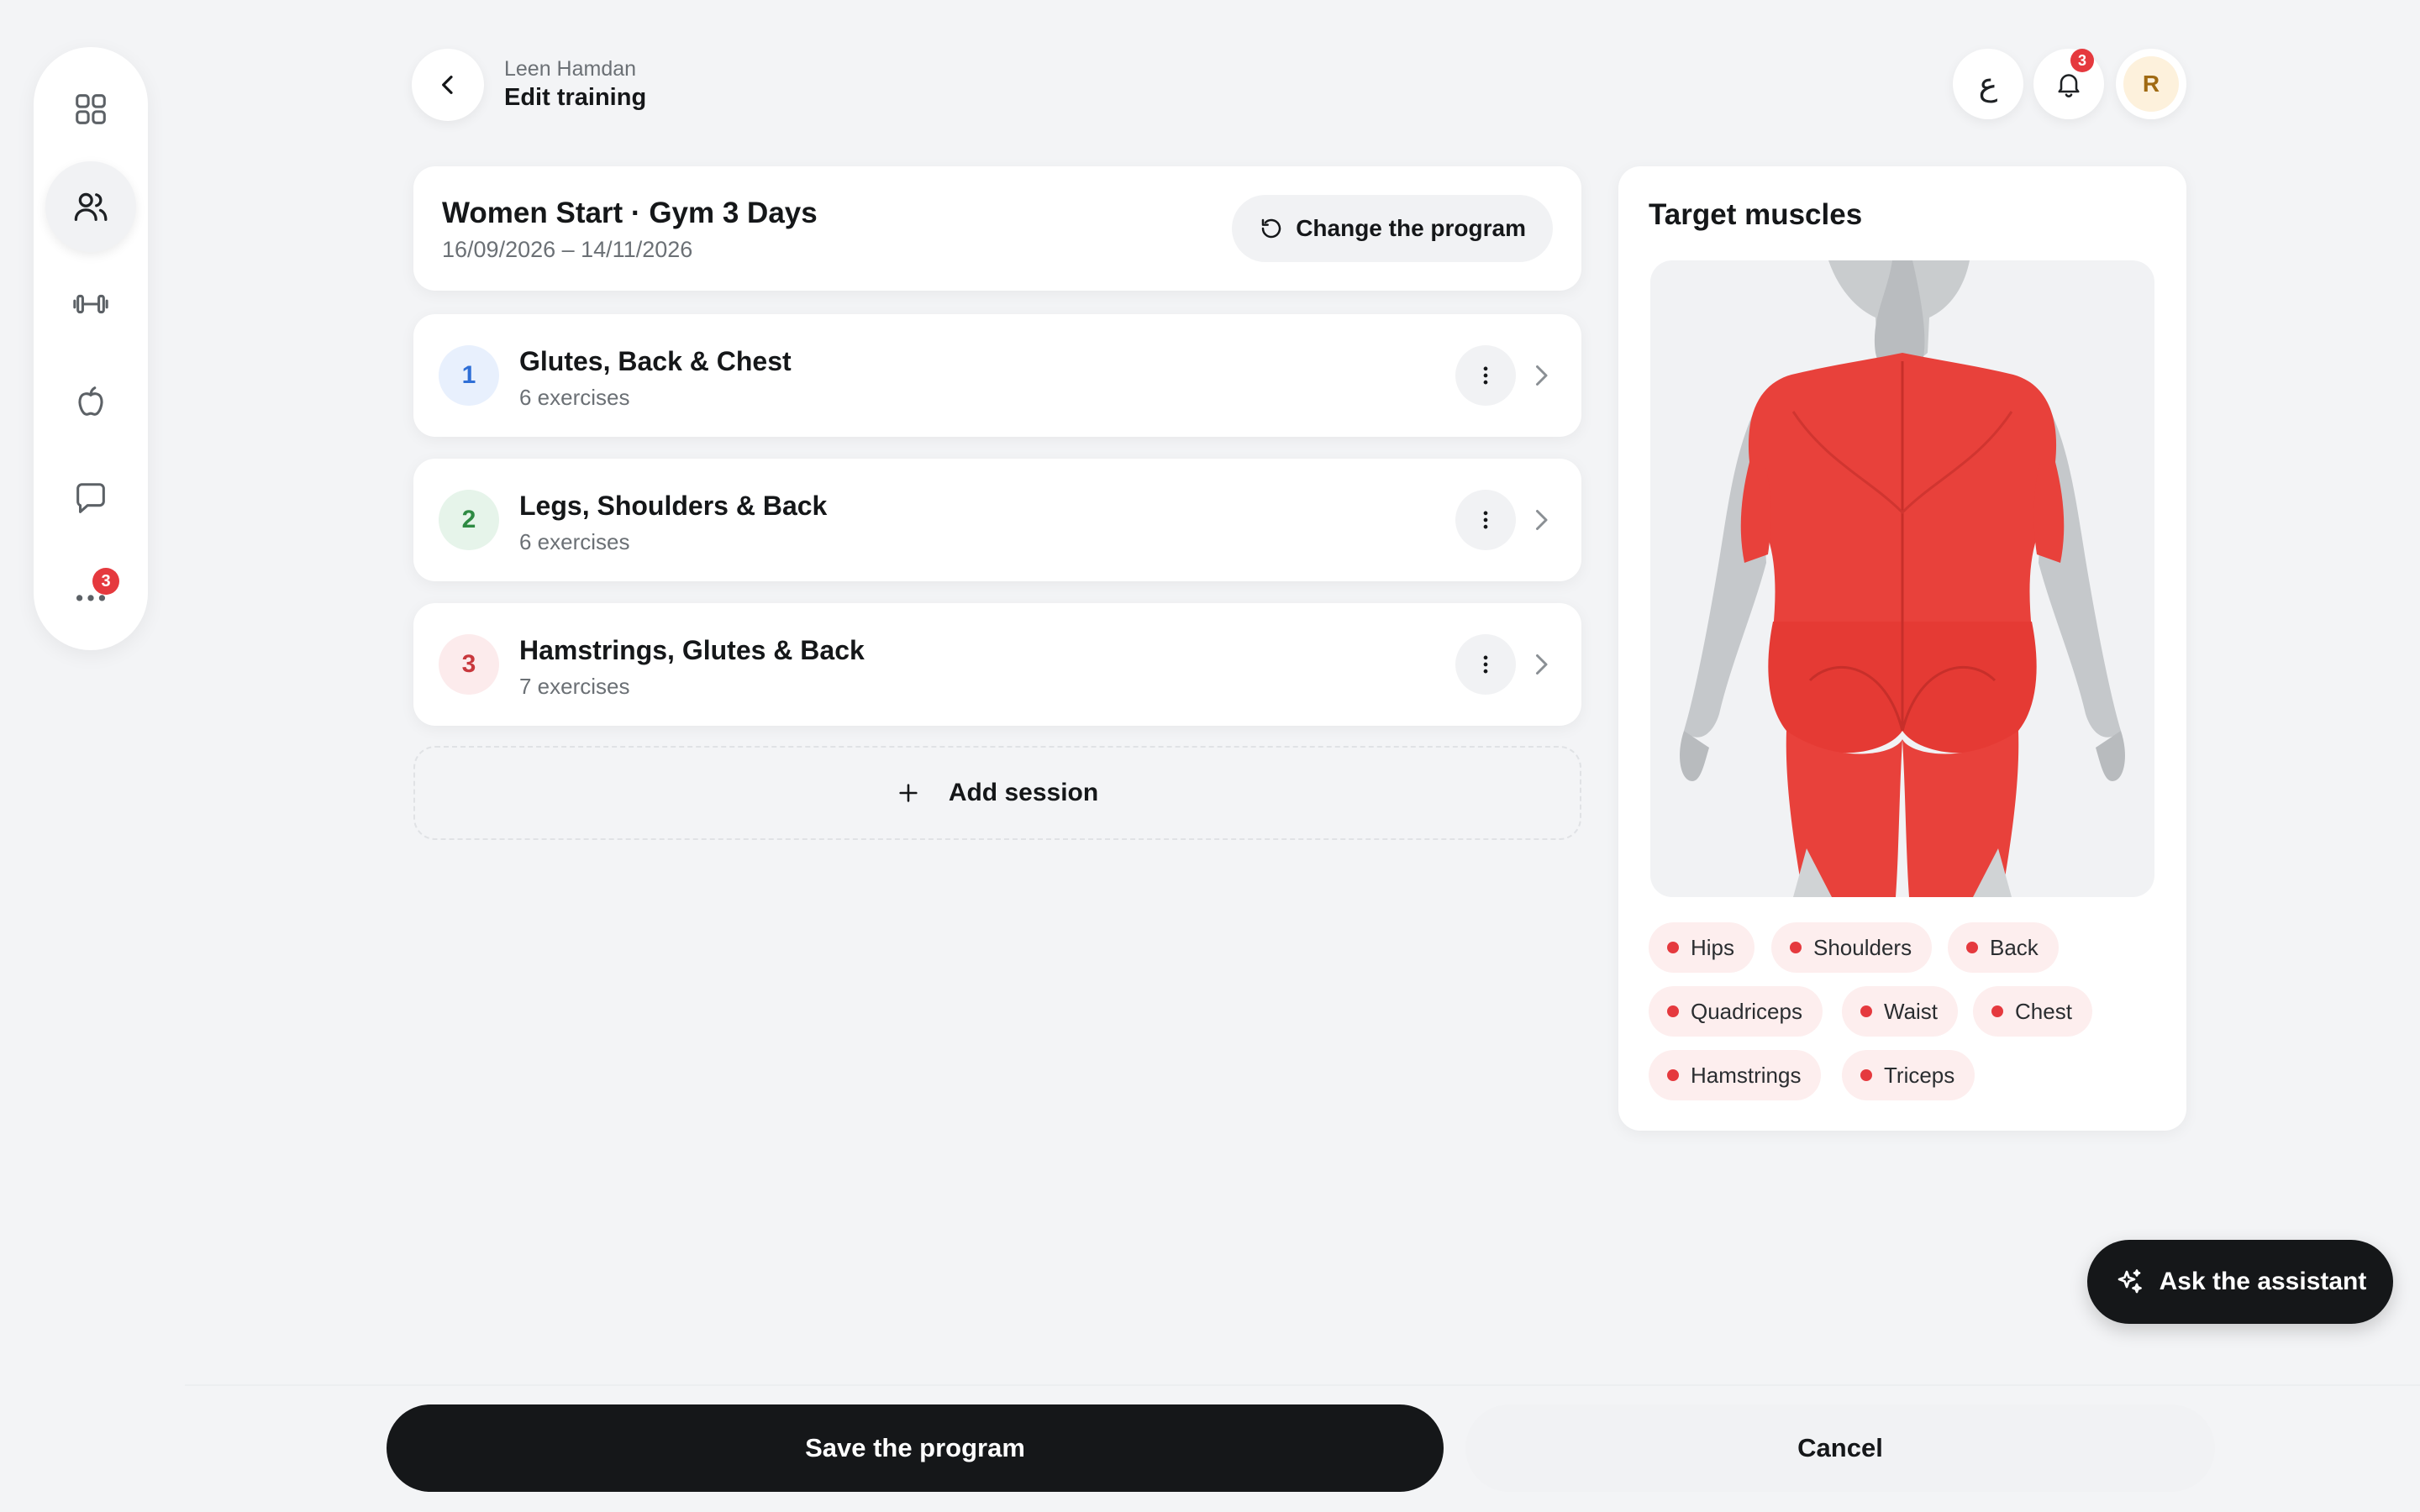  What do you see at coordinates (2263, 1281) in the screenshot?
I see `ask-assistant-label: Ask the assistant` at bounding box center [2263, 1281].